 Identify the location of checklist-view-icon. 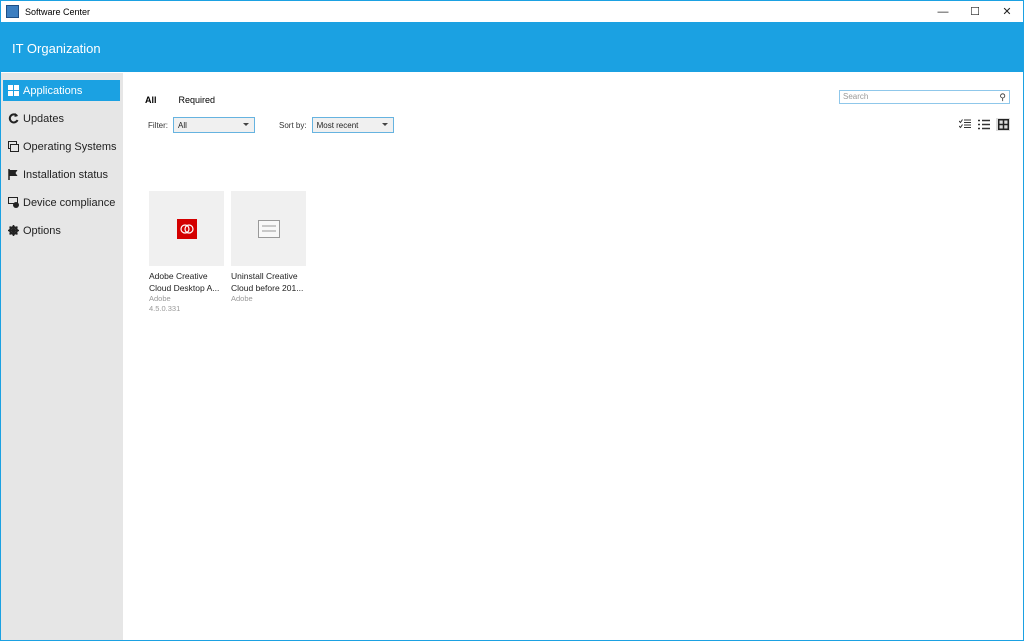
(965, 124).